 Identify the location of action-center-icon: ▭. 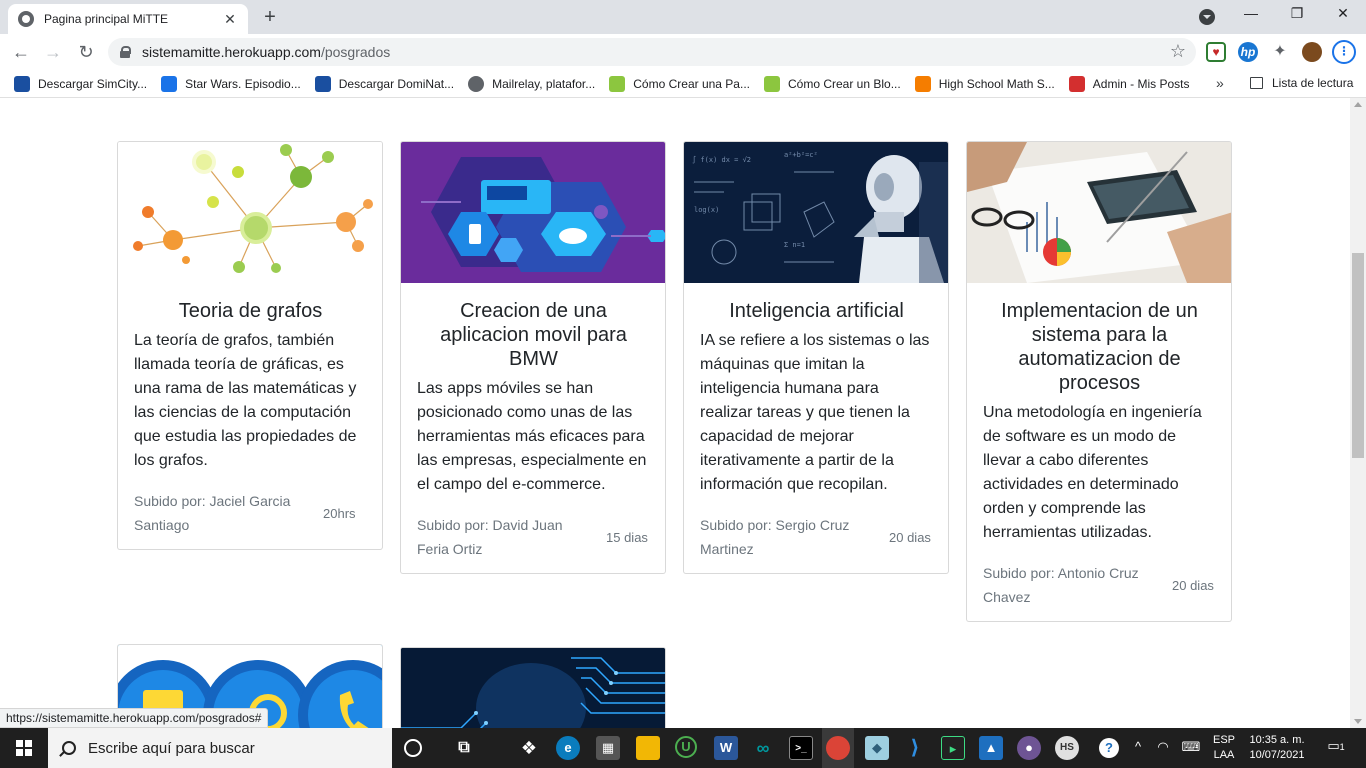
(1333, 745).